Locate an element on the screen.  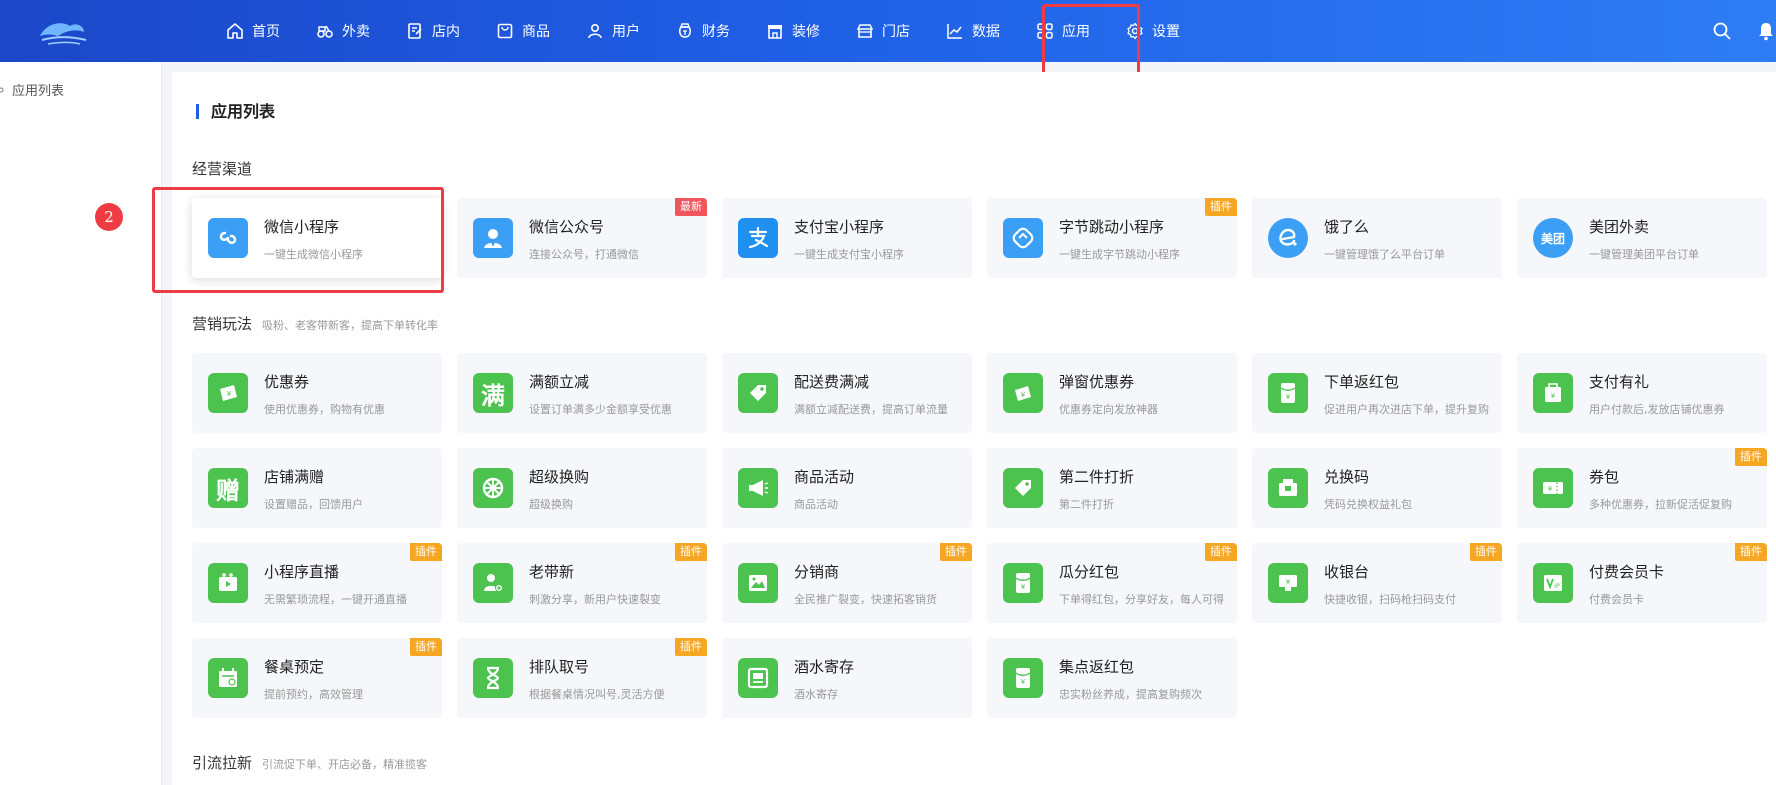
app-card-delivery-tag: 配送费满减 满额立减配送费，提高订单流量 is located at coordinates (847, 393).